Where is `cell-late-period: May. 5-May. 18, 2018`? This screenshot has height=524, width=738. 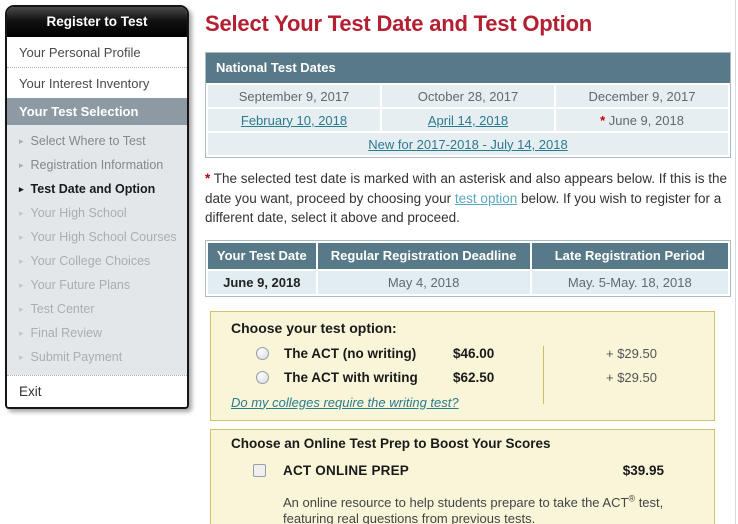 cell-late-period: May. 5-May. 18, 2018 is located at coordinates (630, 282).